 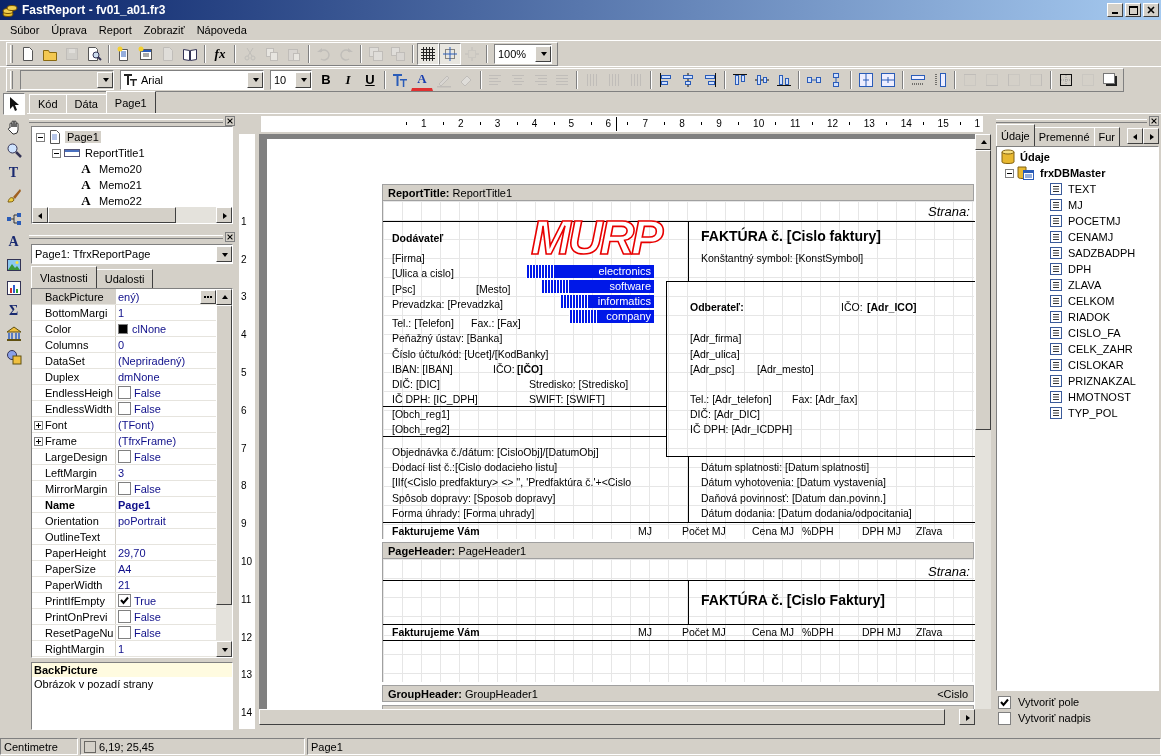 I want to click on memo-text: Peňažný ústav: [Banka], so click(x=447, y=338).